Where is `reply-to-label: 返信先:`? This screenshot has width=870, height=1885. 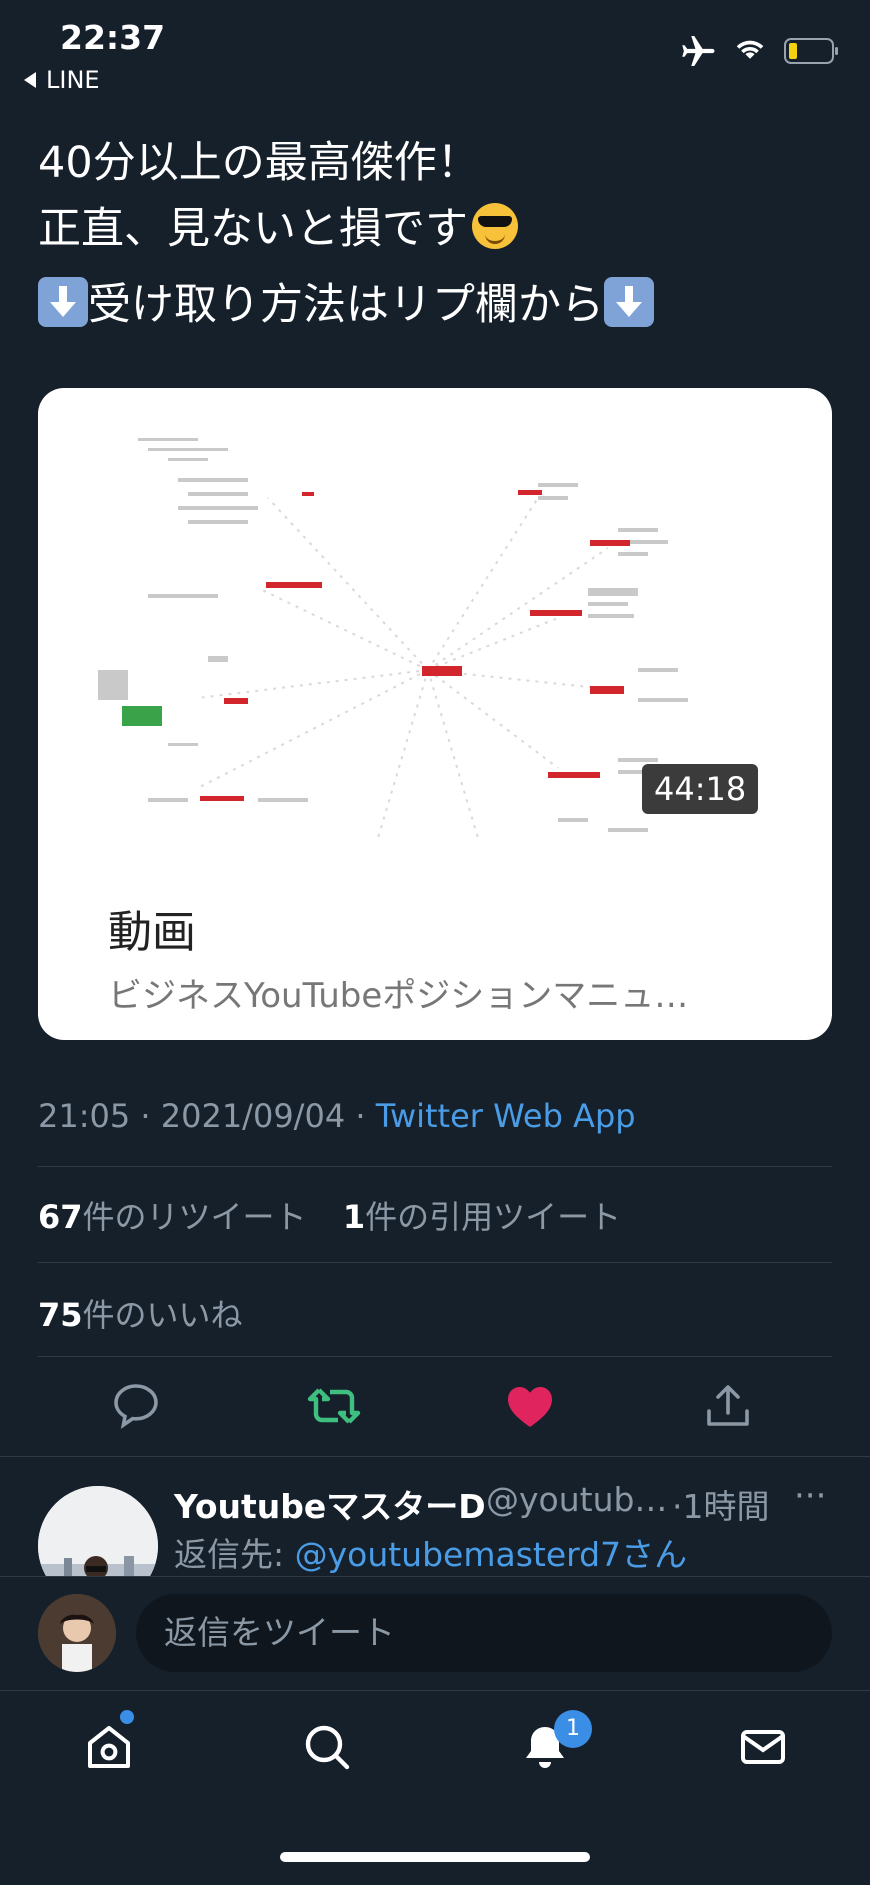
reply-to-label: 返信先: is located at coordinates (234, 1554).